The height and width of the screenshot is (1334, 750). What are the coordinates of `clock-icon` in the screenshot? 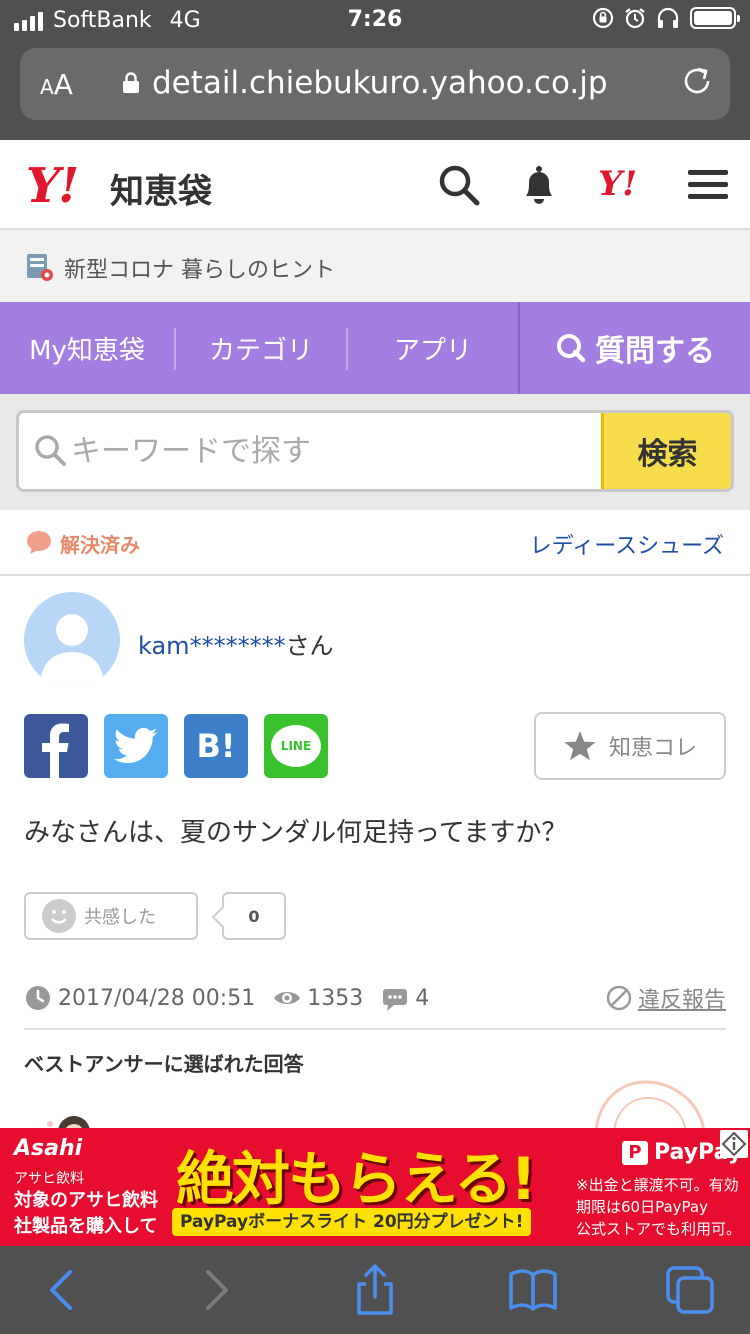 It's located at (38, 998).